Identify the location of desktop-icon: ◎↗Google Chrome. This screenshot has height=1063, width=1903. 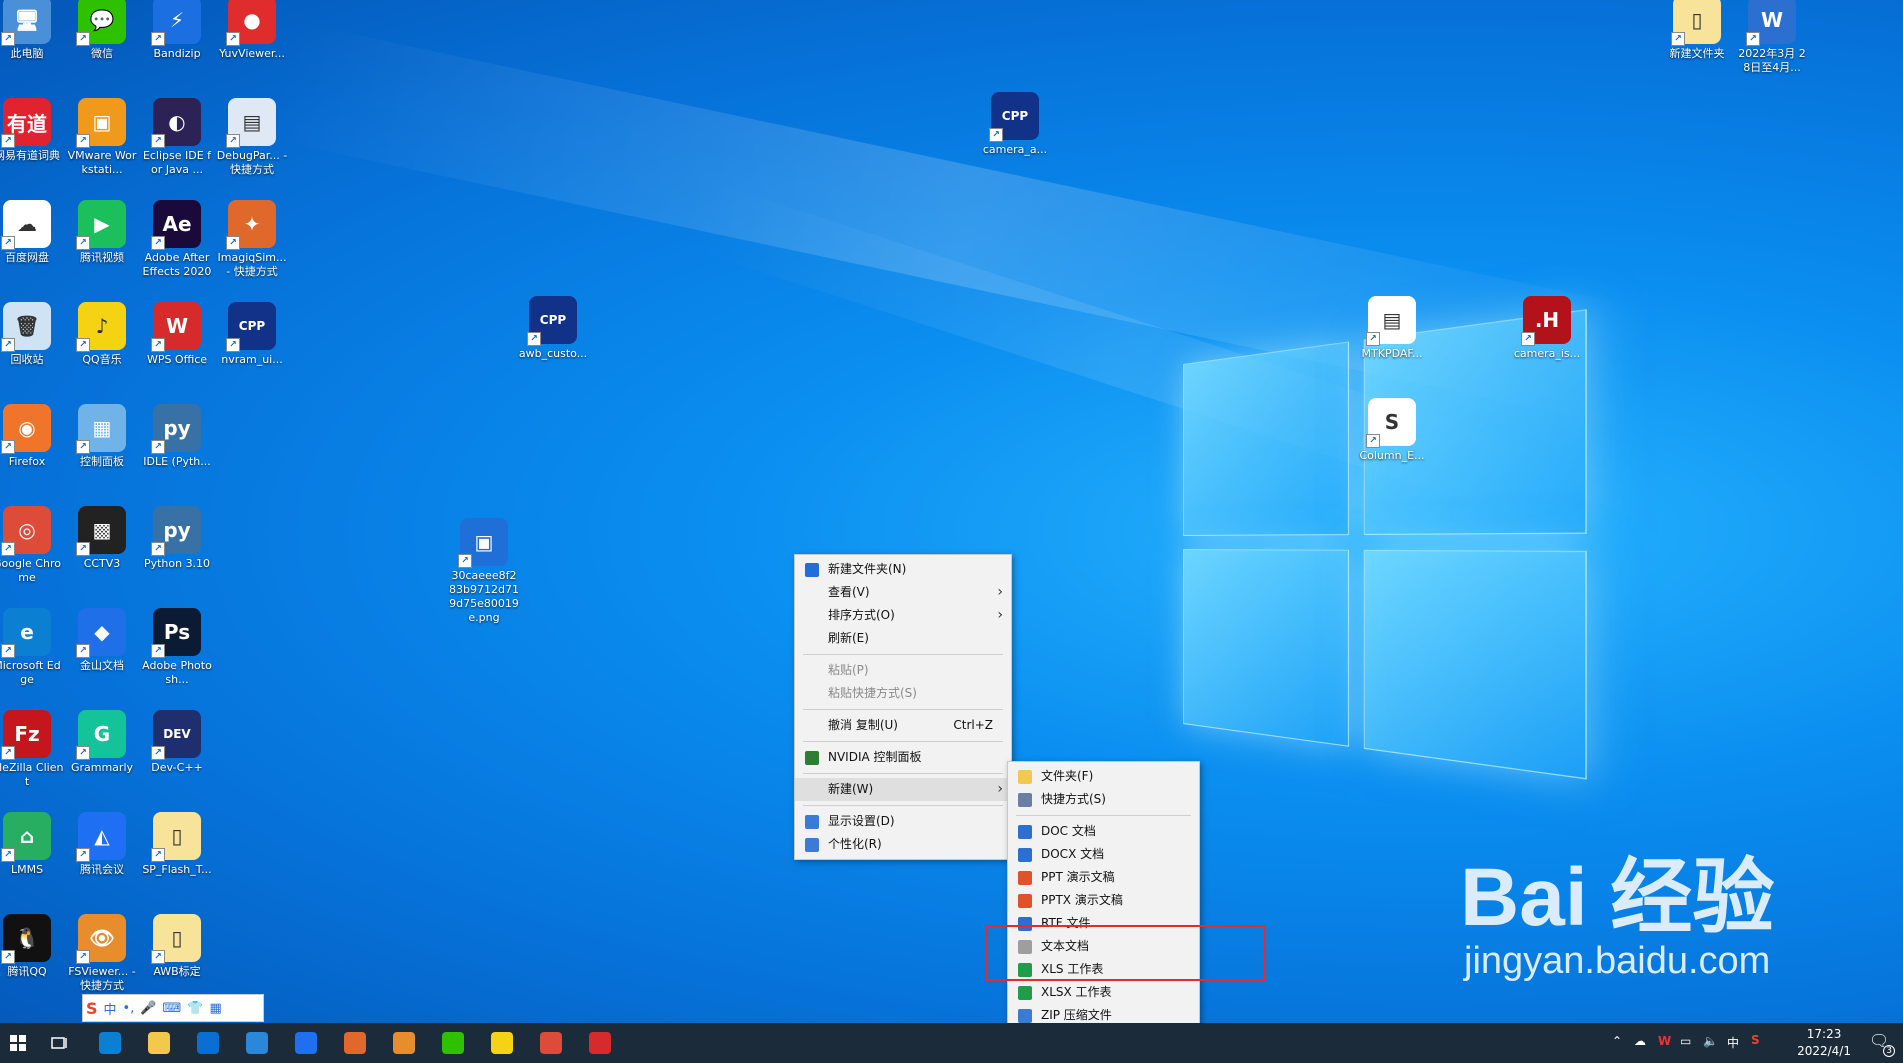
(32, 545).